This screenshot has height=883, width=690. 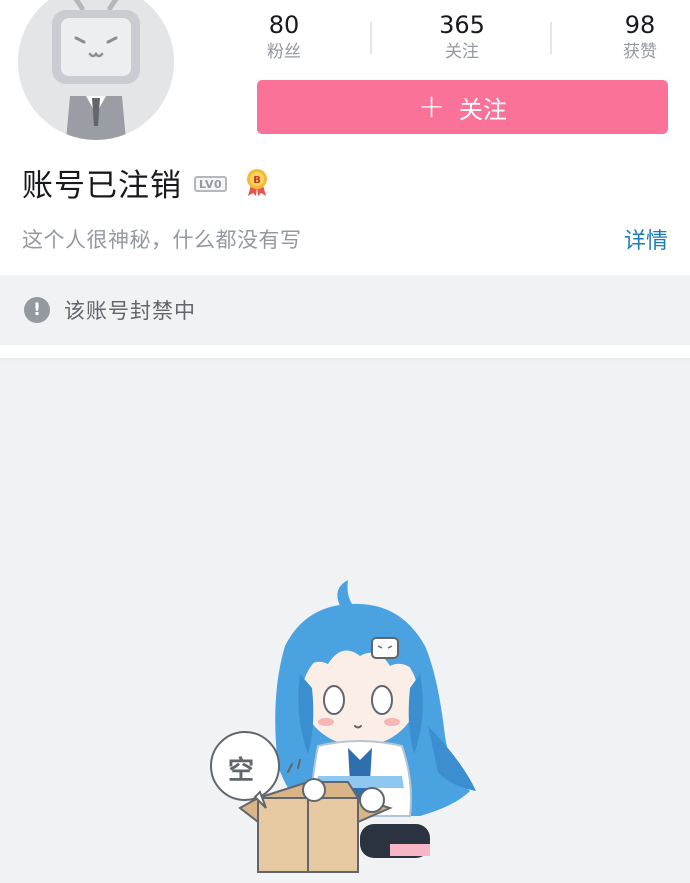 I want to click on empty-box-mascot-illustration, so click(x=343, y=726).